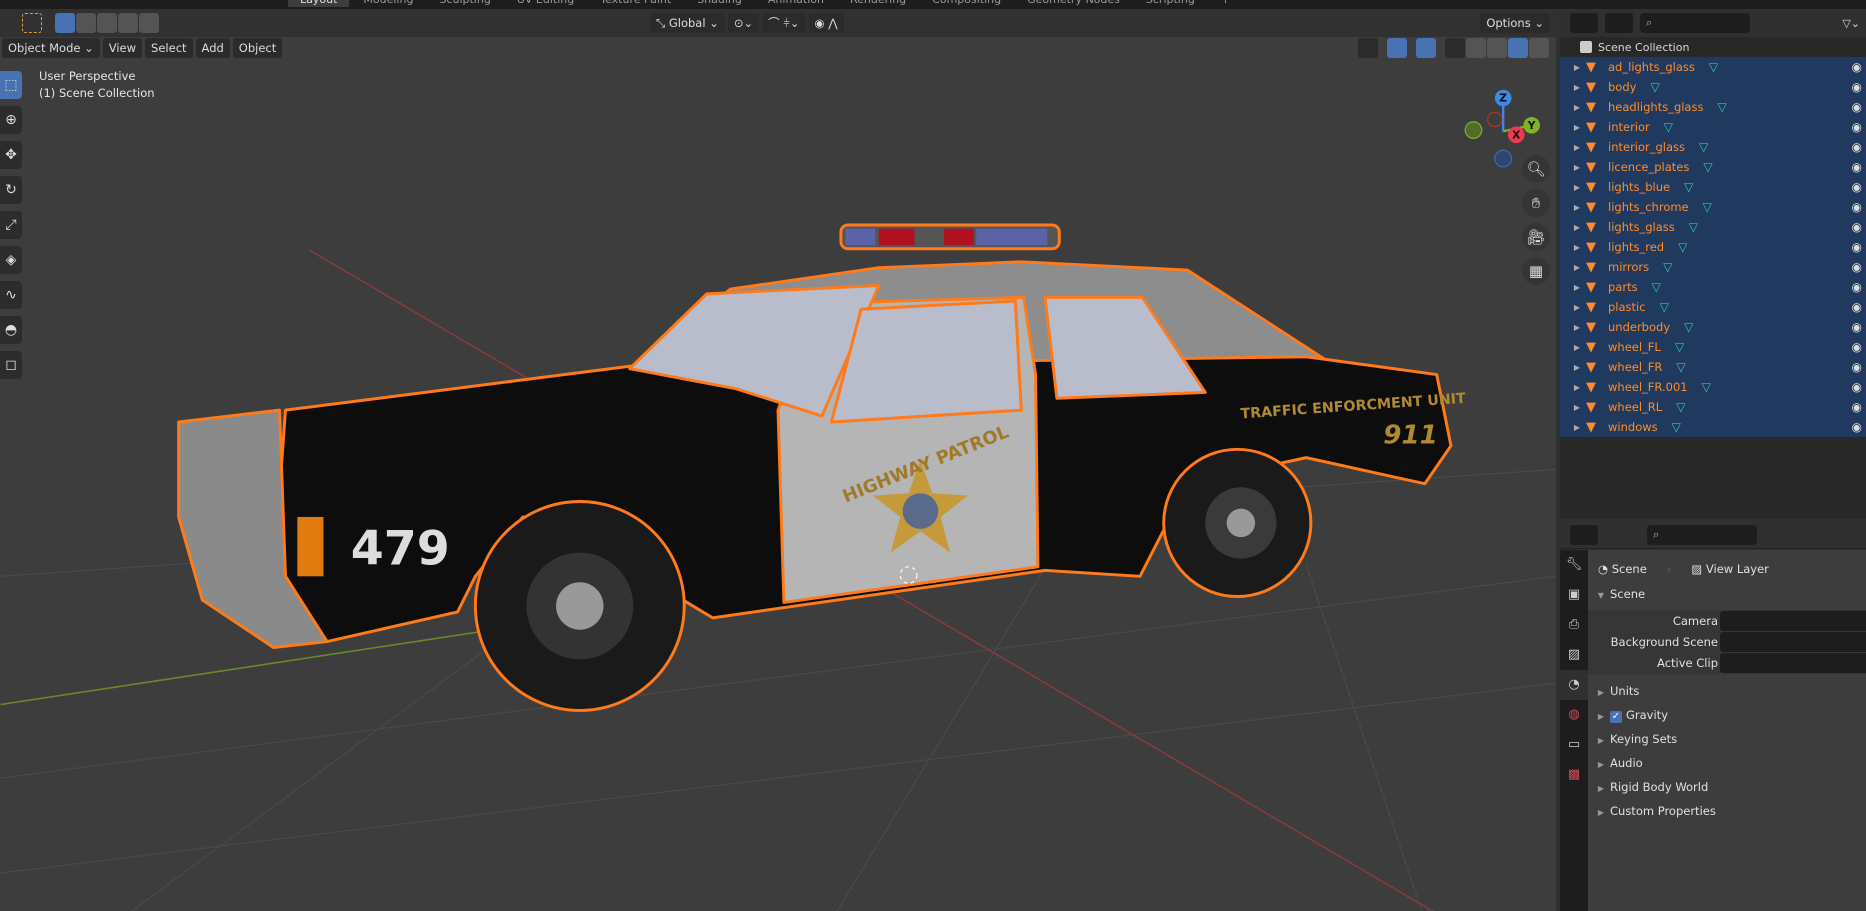 Image resolution: width=1866 pixels, height=911 pixels. What do you see at coordinates (743, 23) in the screenshot?
I see `pivot-dropdown: ⊙⌄` at bounding box center [743, 23].